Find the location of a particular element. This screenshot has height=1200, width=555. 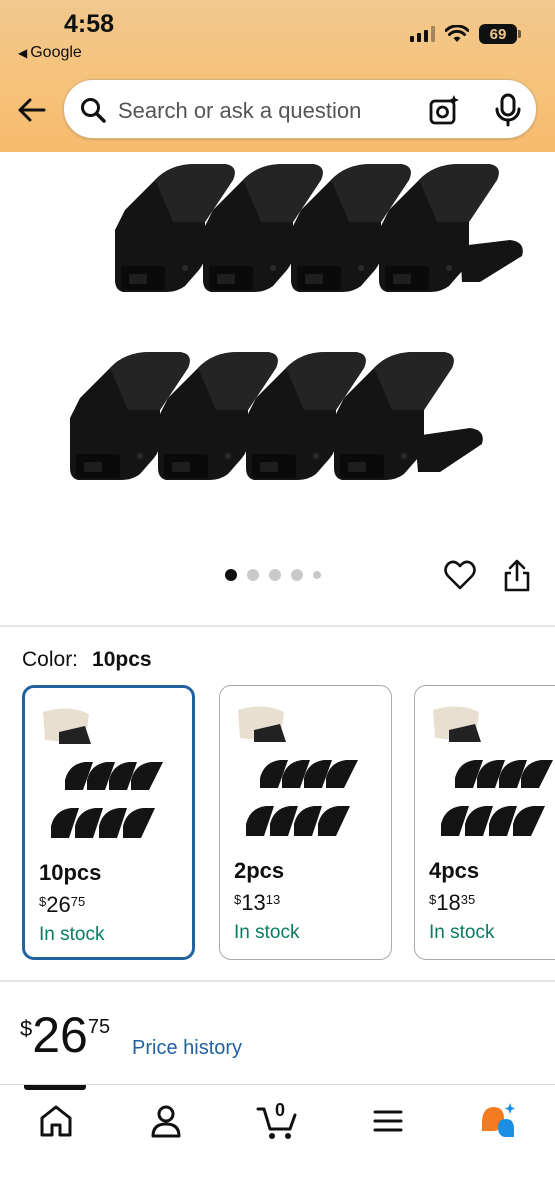

variant-card-10pcs: 10pcs $2675 In stock is located at coordinates (108, 822).